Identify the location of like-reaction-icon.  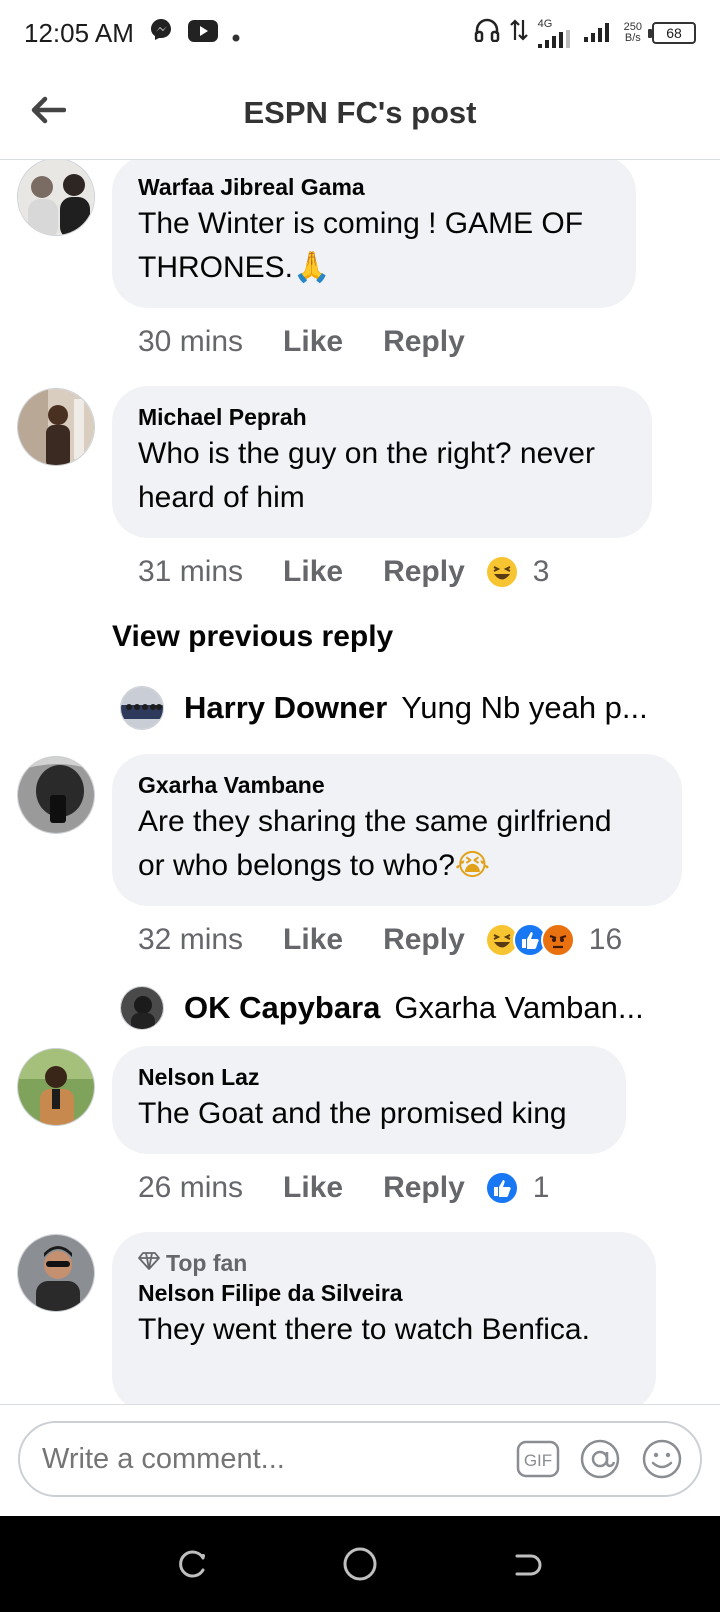
(501, 1188).